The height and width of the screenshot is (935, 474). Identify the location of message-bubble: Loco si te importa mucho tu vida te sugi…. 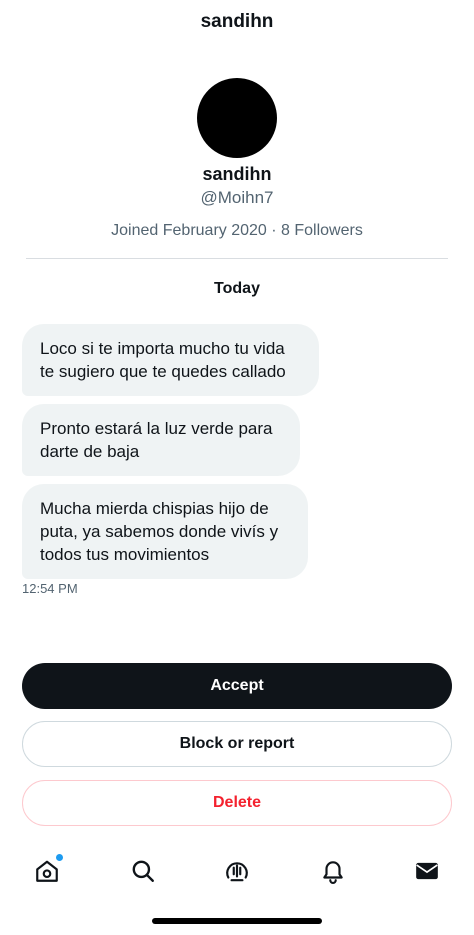
(170, 360).